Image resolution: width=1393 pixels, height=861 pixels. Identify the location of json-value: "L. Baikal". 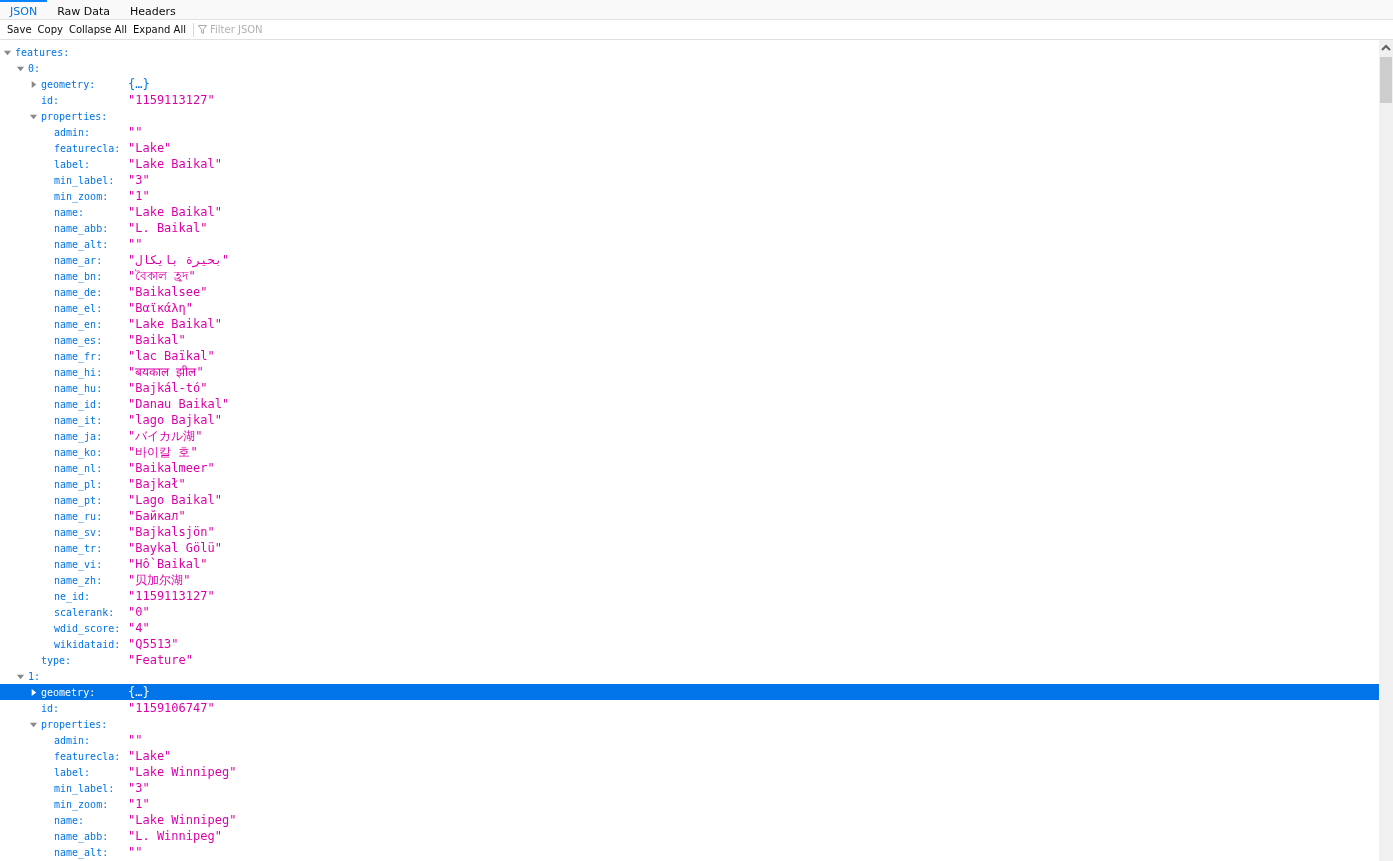
(168, 228).